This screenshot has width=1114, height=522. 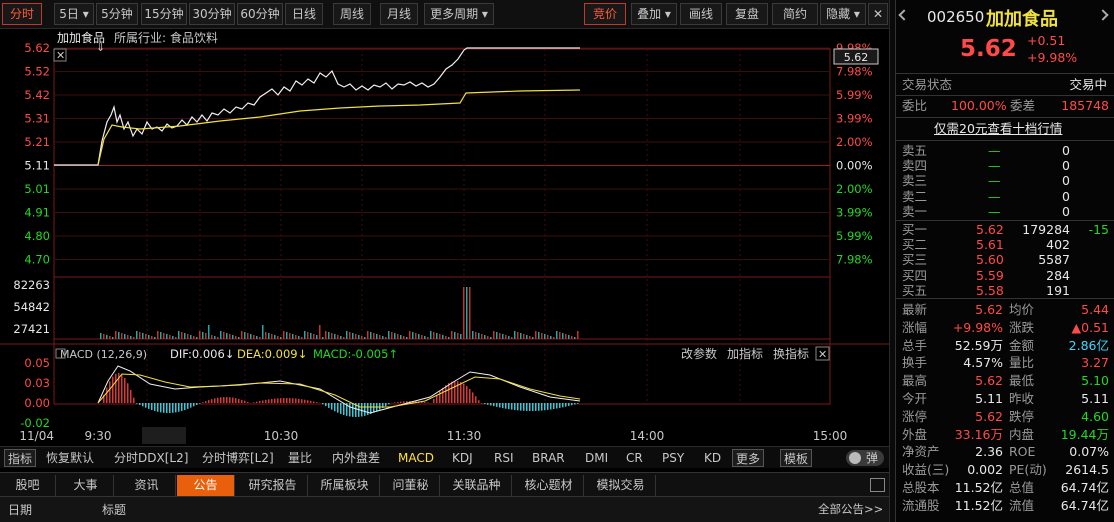 I want to click on macd-title-text: MACD (12,26,9), so click(x=103, y=354).